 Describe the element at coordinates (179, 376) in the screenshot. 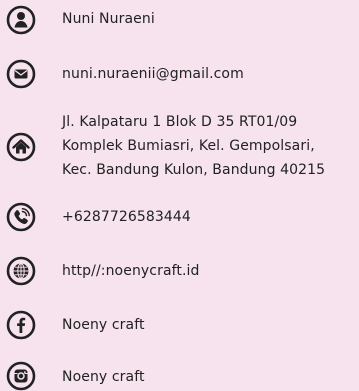

I see `contact-instagram-row: Noeny craft` at that location.